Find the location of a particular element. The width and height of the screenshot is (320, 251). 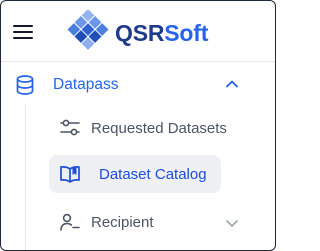

nav-item-dataset-catalog: Dataset Catalog is located at coordinates (135, 174).